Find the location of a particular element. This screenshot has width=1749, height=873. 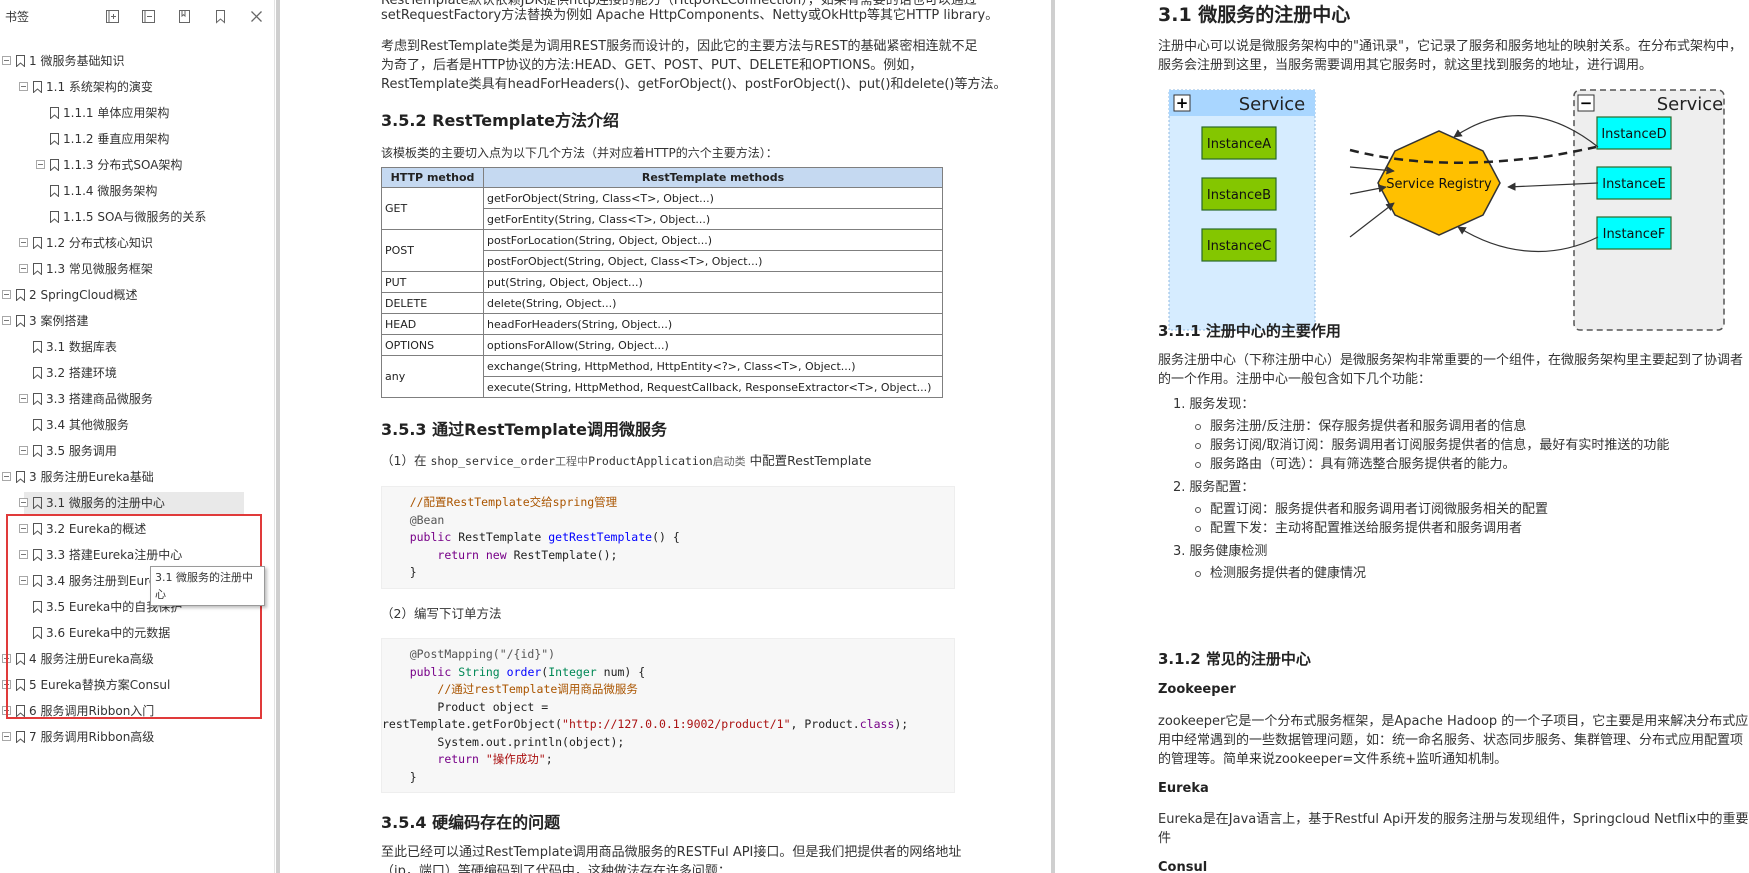

section-heading: 3.5.2 RestTemplate方法介绍 is located at coordinates (500, 120).